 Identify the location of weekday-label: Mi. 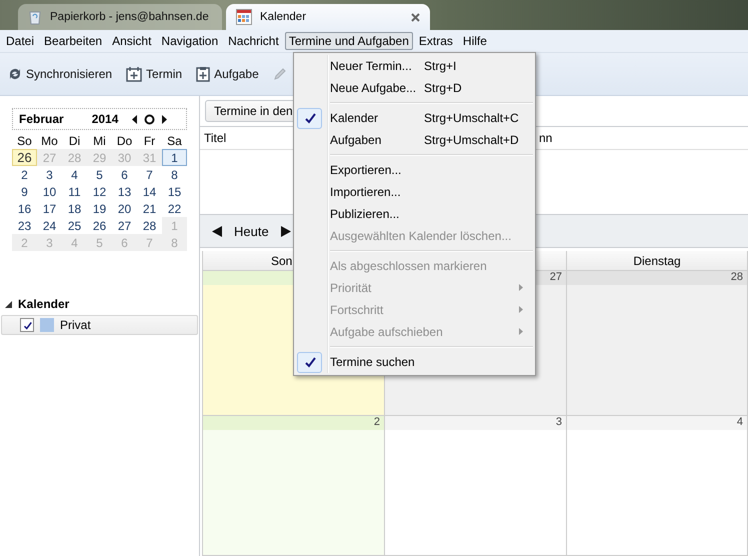
(99, 140).